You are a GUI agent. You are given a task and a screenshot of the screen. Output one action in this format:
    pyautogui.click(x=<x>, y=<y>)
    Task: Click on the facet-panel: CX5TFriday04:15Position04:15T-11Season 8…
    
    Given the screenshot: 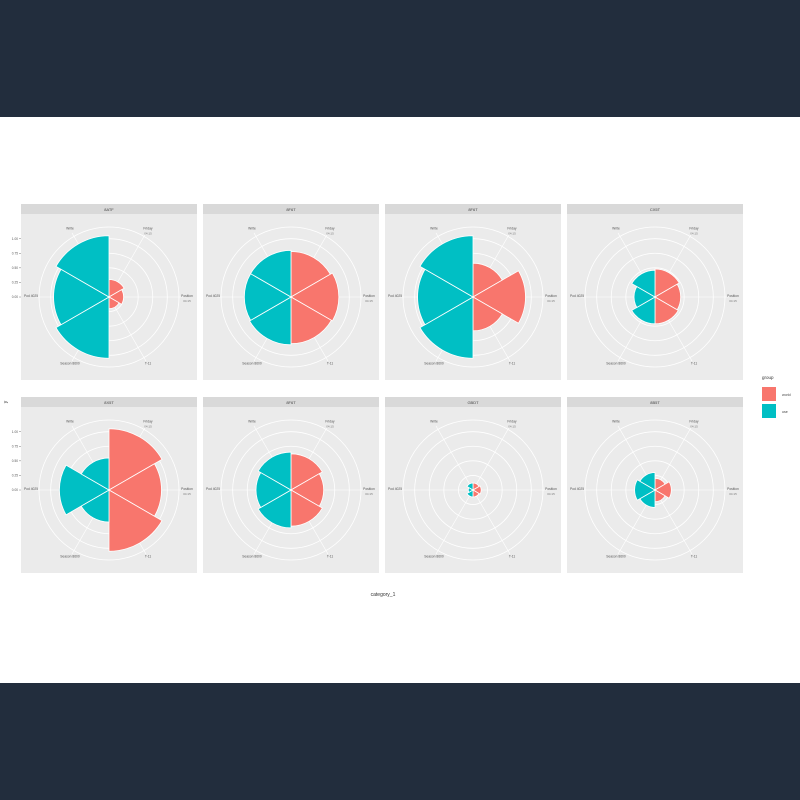 What is the action you would take?
    pyautogui.click(x=655, y=292)
    